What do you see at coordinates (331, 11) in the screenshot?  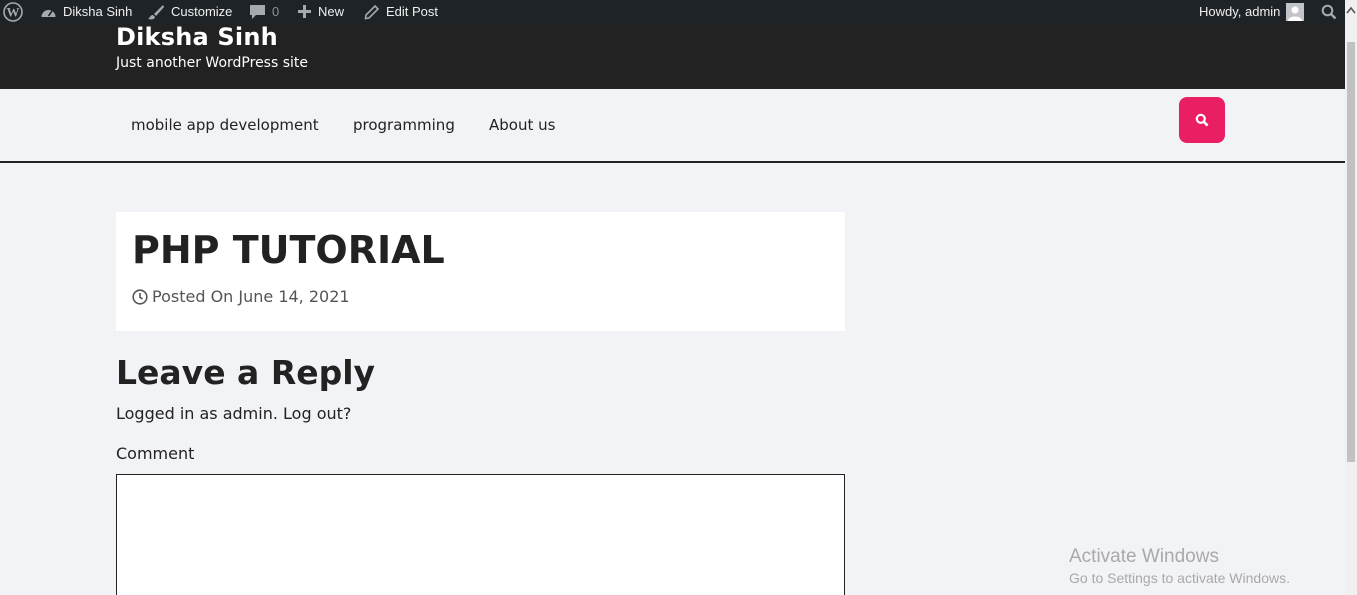 I see `new-label: New` at bounding box center [331, 11].